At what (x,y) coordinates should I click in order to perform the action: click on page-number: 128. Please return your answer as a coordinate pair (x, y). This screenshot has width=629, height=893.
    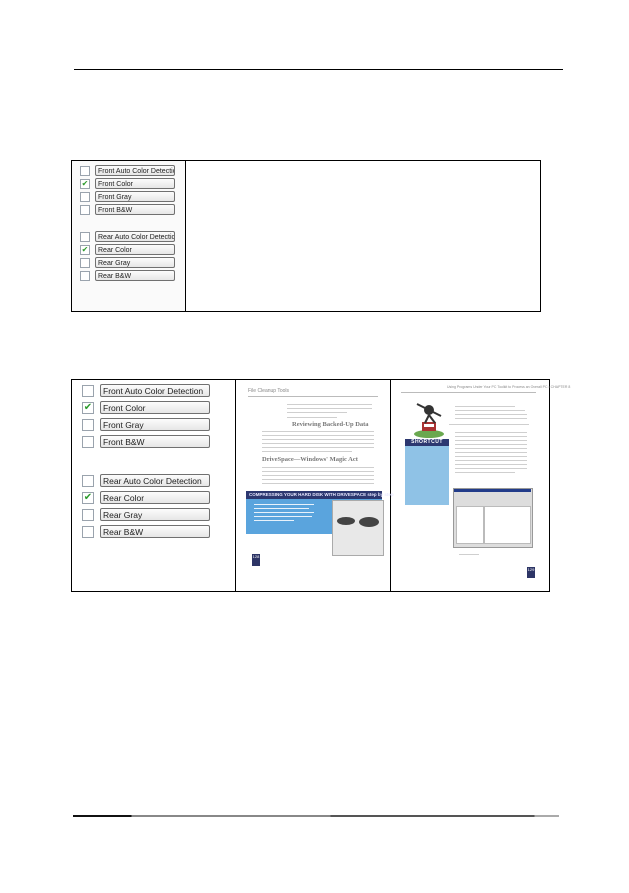
    Looking at the image, I should click on (256, 560).